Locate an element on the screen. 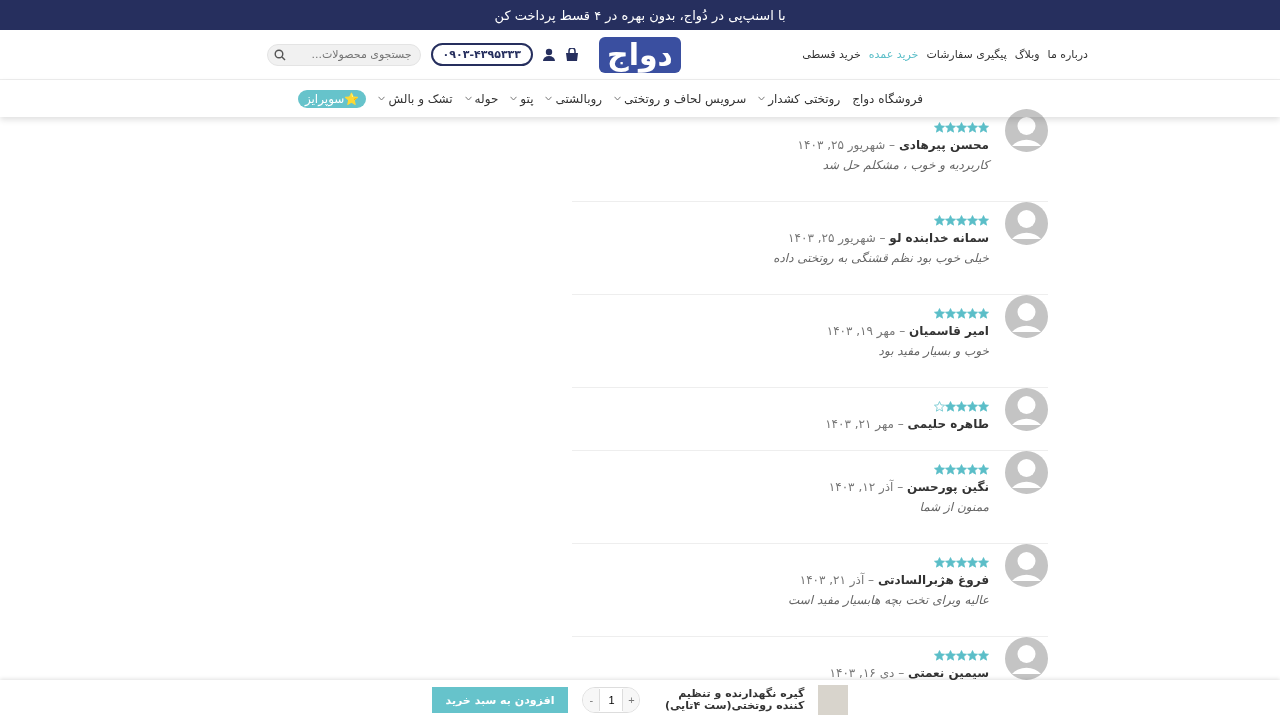 The image size is (1280, 720). site-logo: دواج is located at coordinates (640, 54).